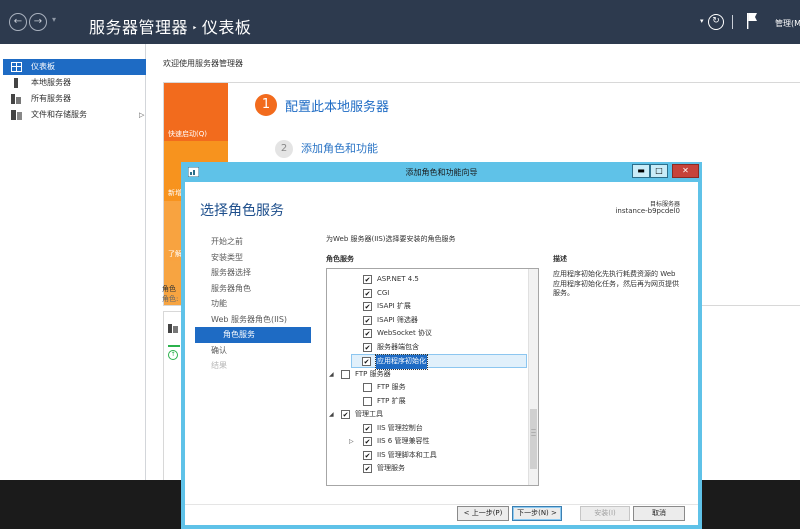 The height and width of the screenshot is (529, 800). What do you see at coordinates (74, 83) in the screenshot?
I see `sidebar-item-local-server: 本地服务器` at bounding box center [74, 83].